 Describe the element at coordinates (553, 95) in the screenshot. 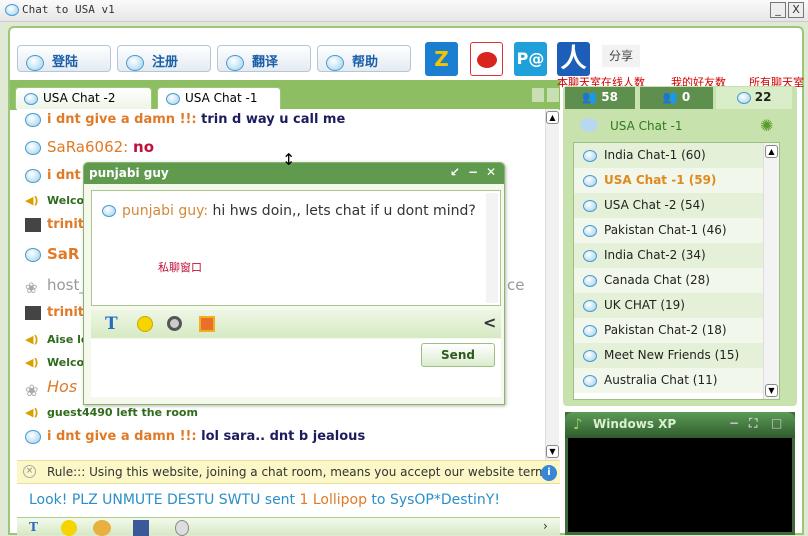

I see `tab-scroll-right` at that location.